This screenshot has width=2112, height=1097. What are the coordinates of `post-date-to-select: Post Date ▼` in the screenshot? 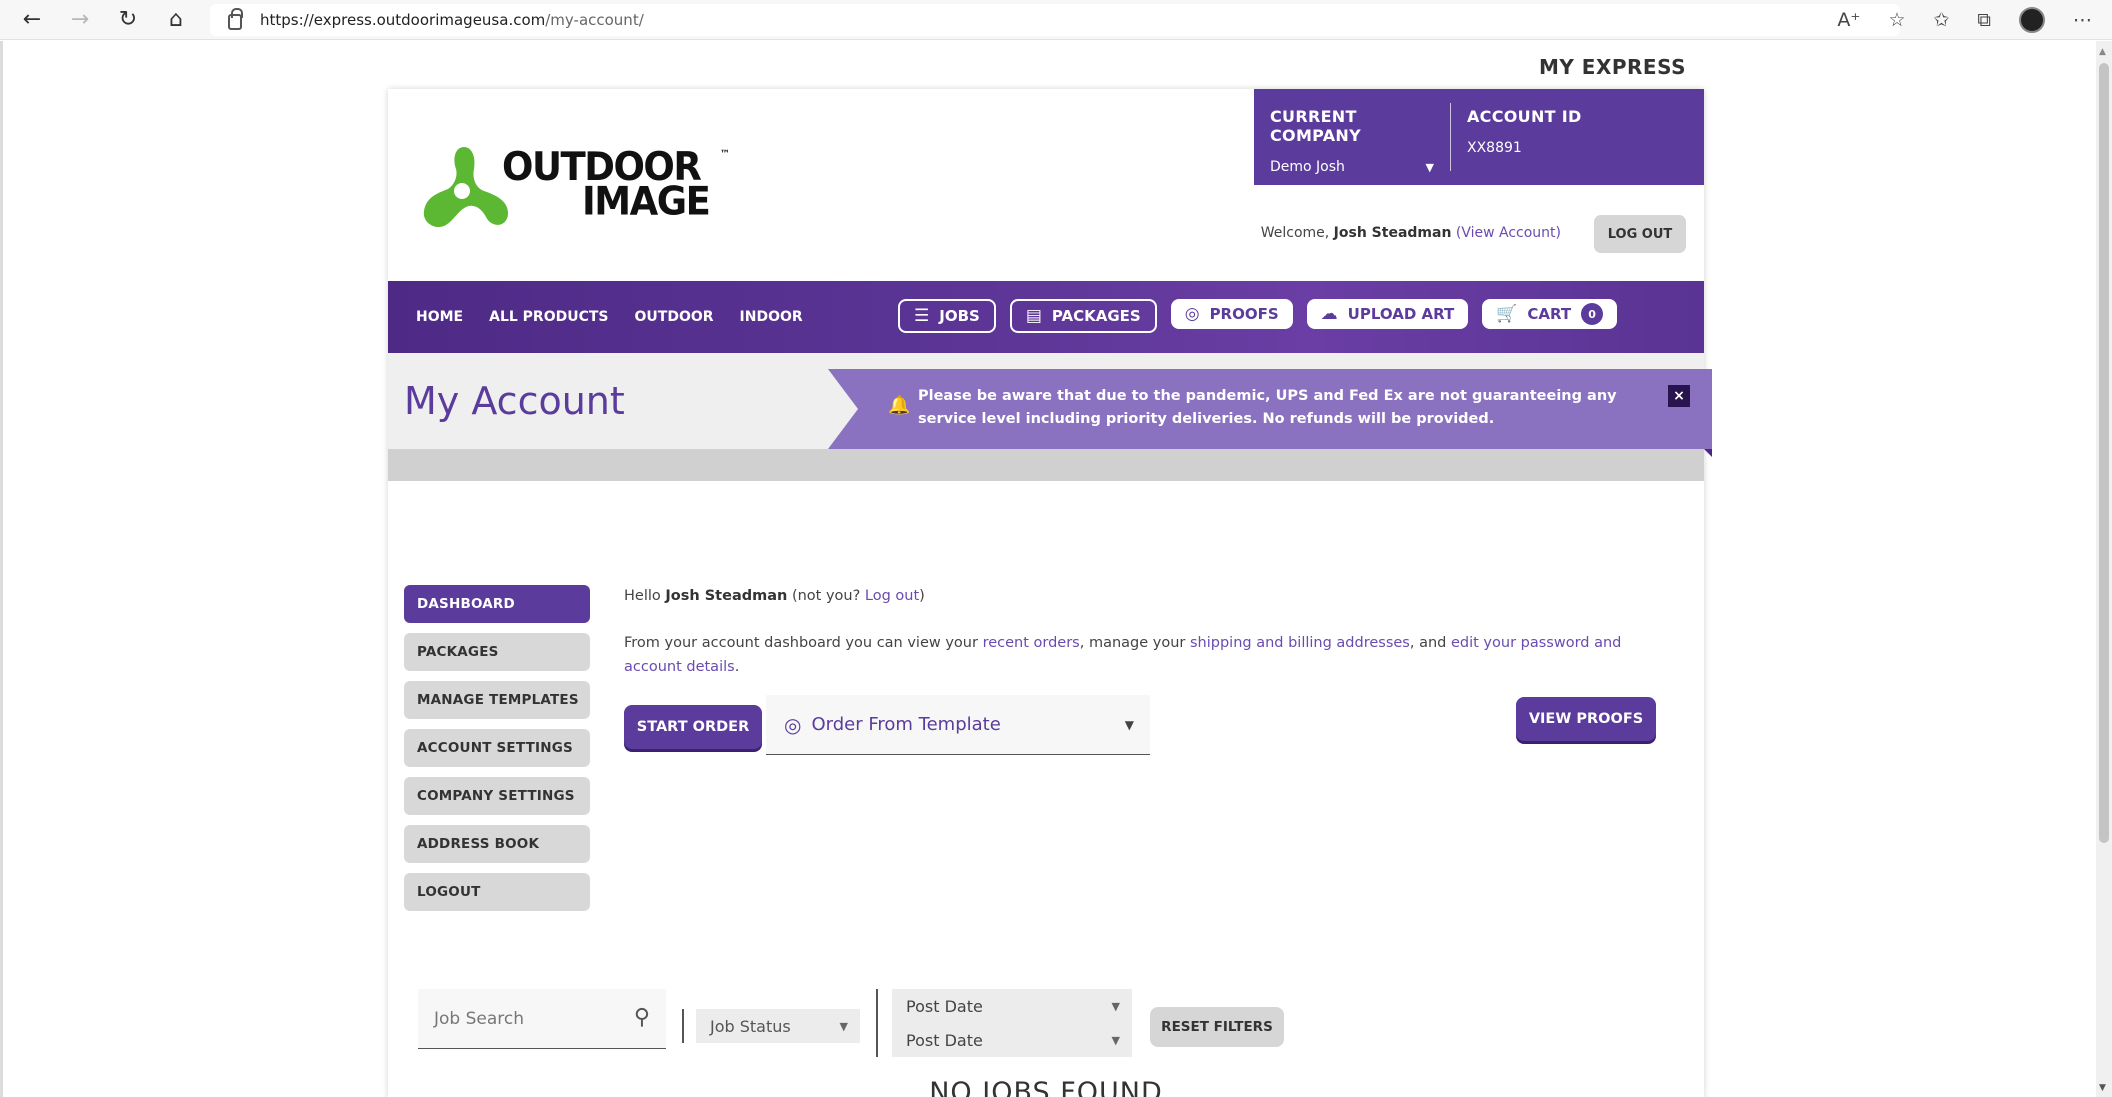 It's located at (1012, 1040).